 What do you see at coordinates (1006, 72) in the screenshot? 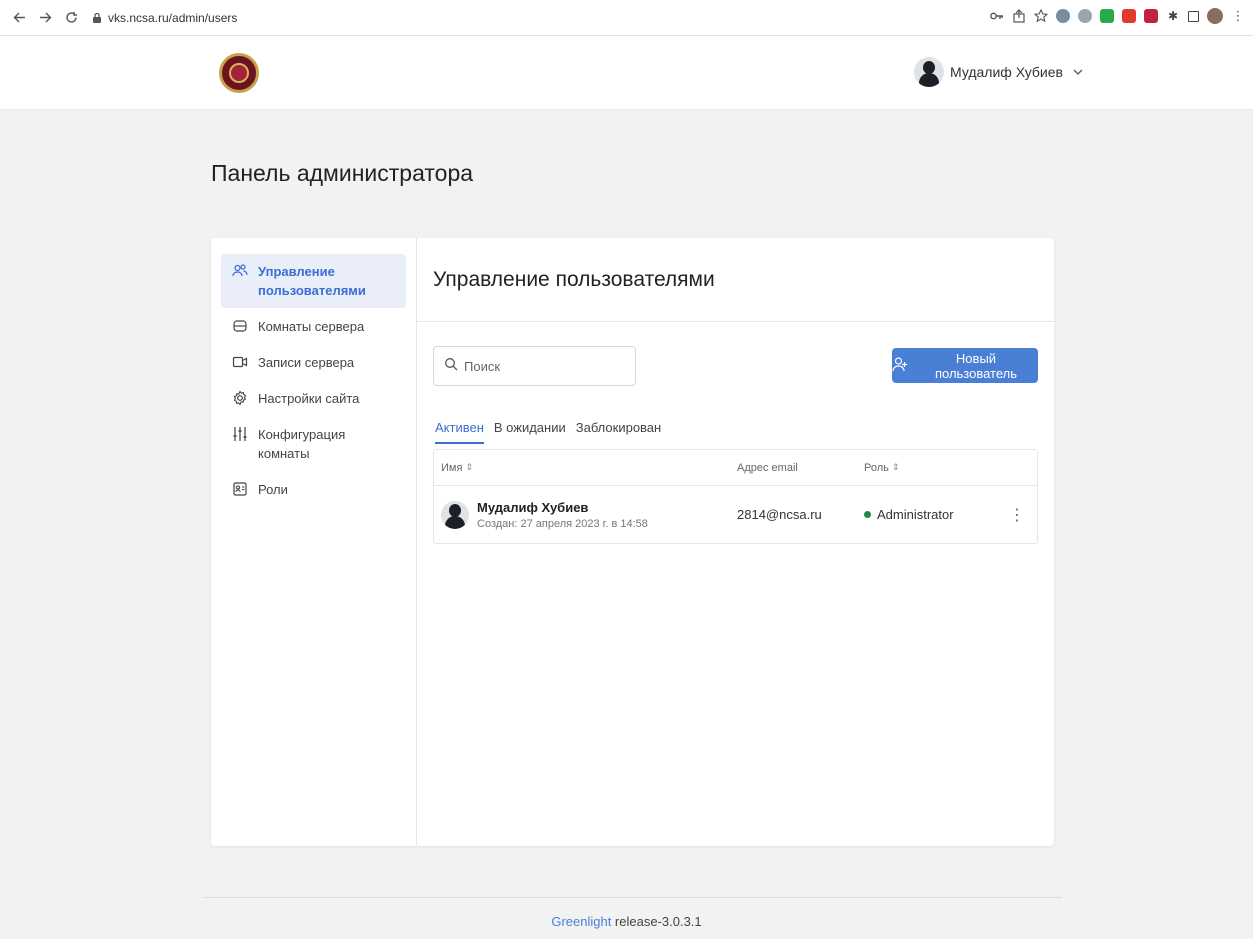
I see `user-name: Мудалиф Хубиев` at bounding box center [1006, 72].